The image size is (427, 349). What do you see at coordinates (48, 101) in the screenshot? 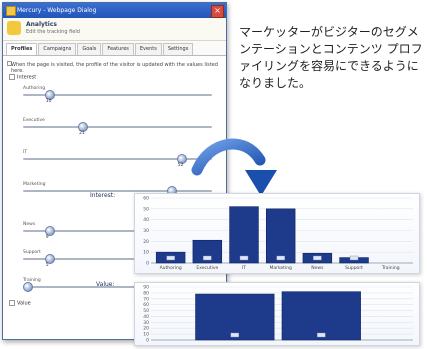
I see `slider-value: 10` at bounding box center [48, 101].